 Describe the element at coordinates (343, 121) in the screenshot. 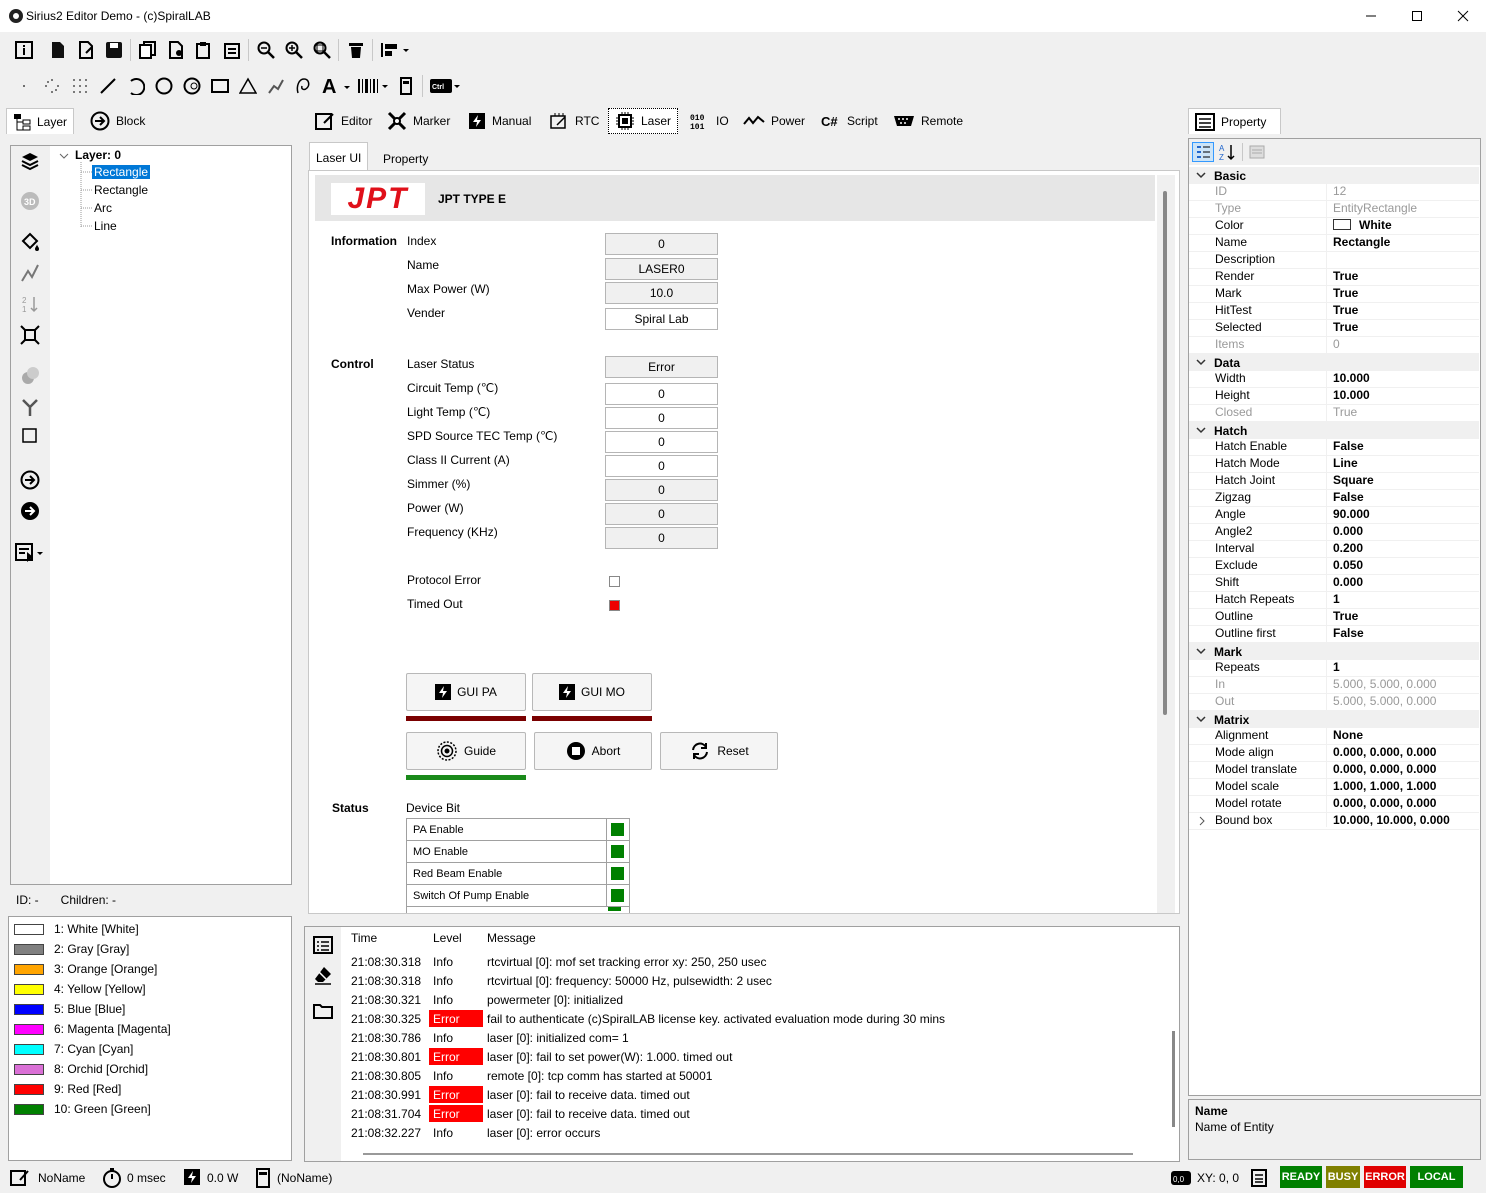

I see `tab-editor: Editor` at that location.